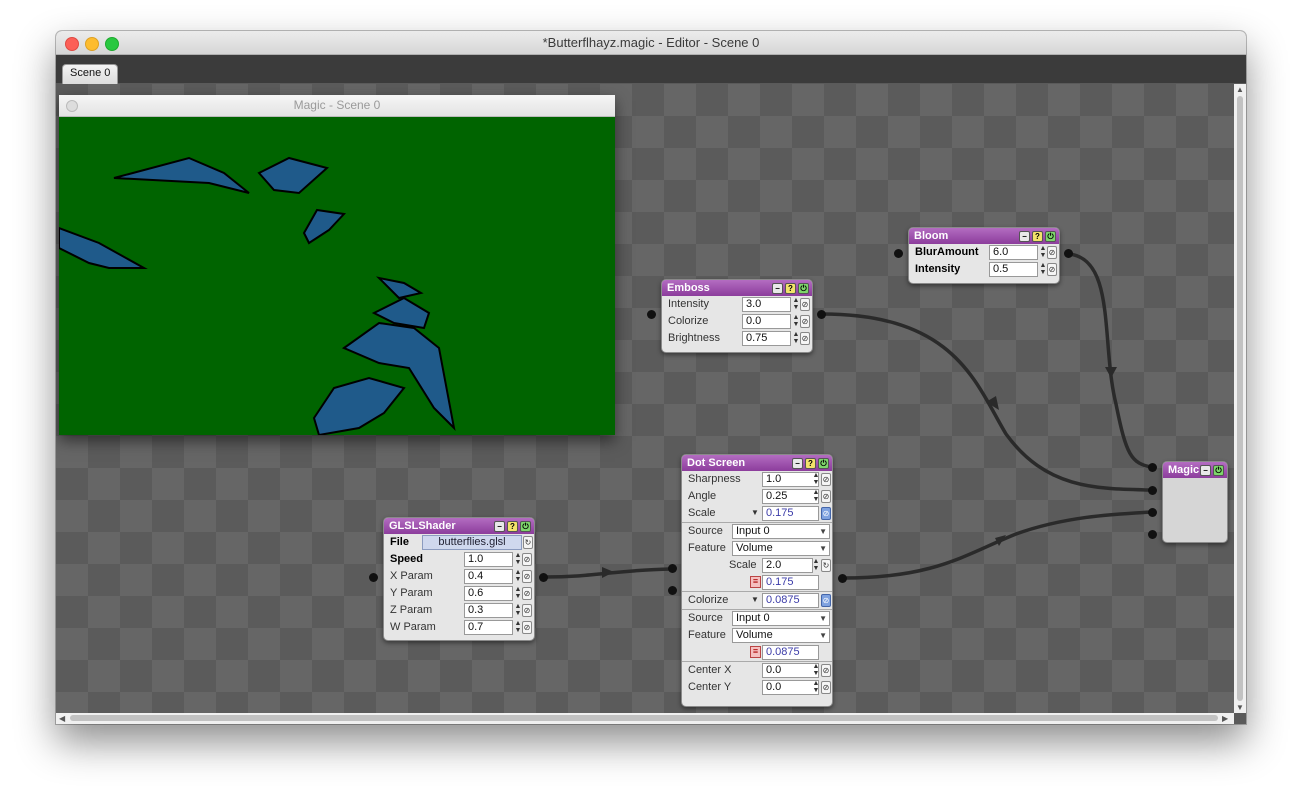 This screenshot has width=1302, height=804. Describe the element at coordinates (90, 74) in the screenshot. I see `tab-scene-0: Scene 0` at that location.